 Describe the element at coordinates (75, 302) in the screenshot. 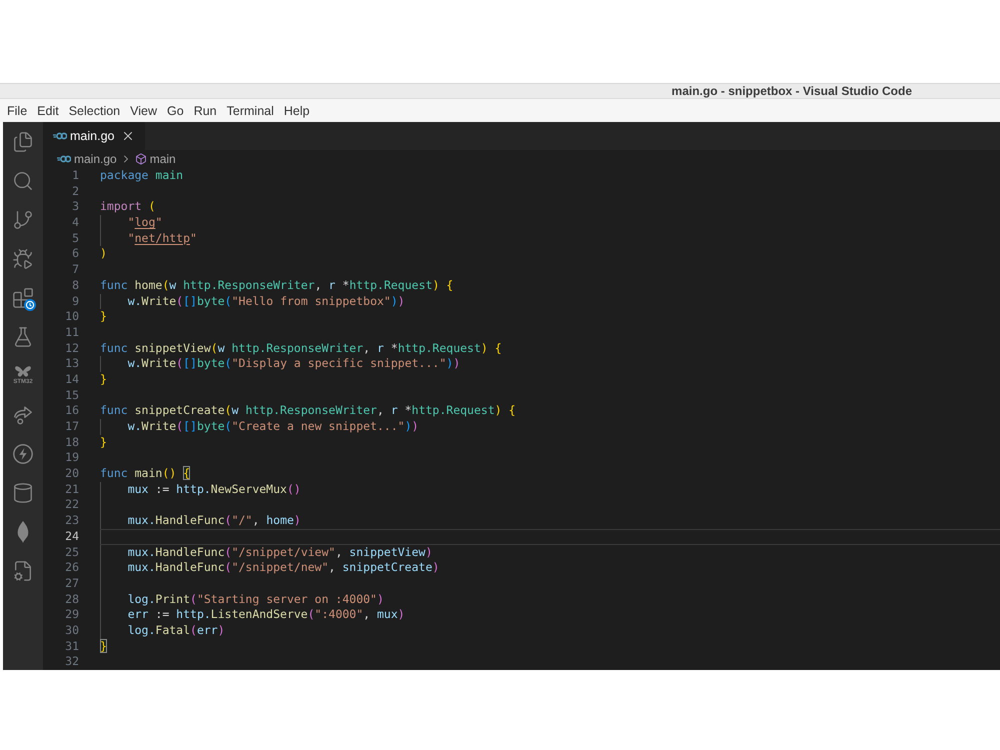

I see `line-number: 9` at that location.